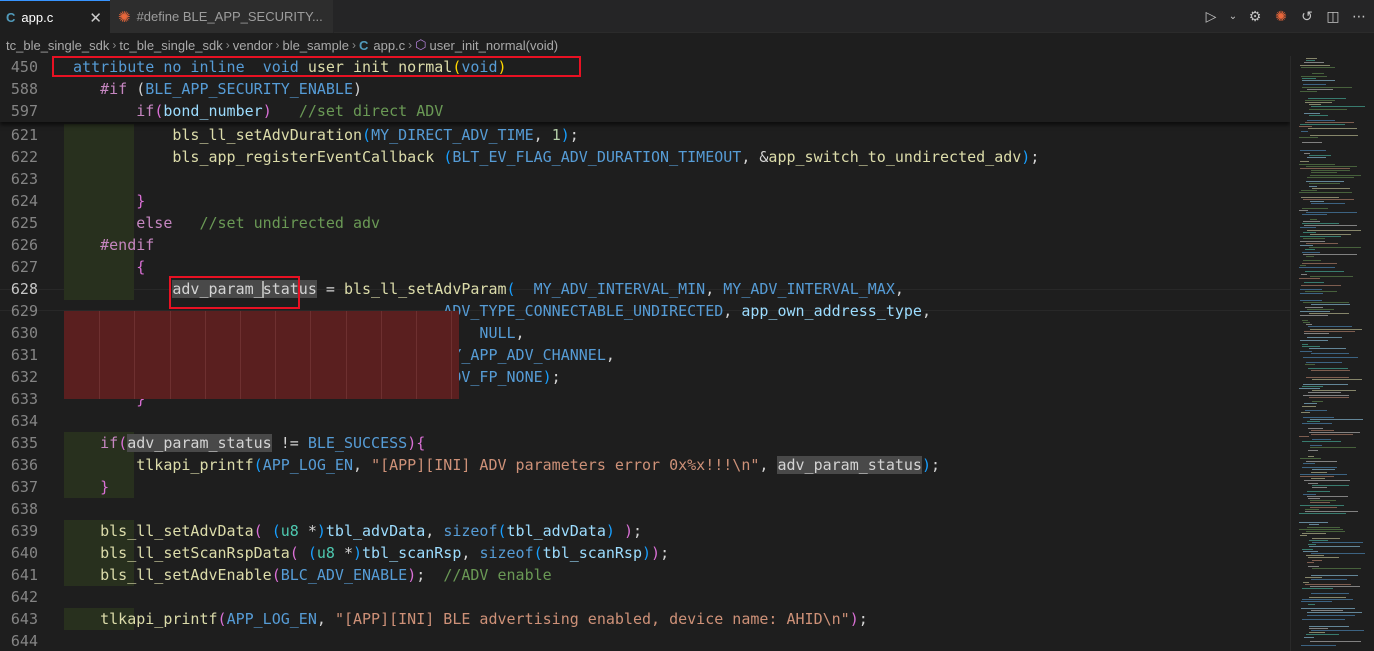 Image resolution: width=1374 pixels, height=651 pixels. What do you see at coordinates (645, 509) in the screenshot?
I see `code-line: 638` at bounding box center [645, 509].